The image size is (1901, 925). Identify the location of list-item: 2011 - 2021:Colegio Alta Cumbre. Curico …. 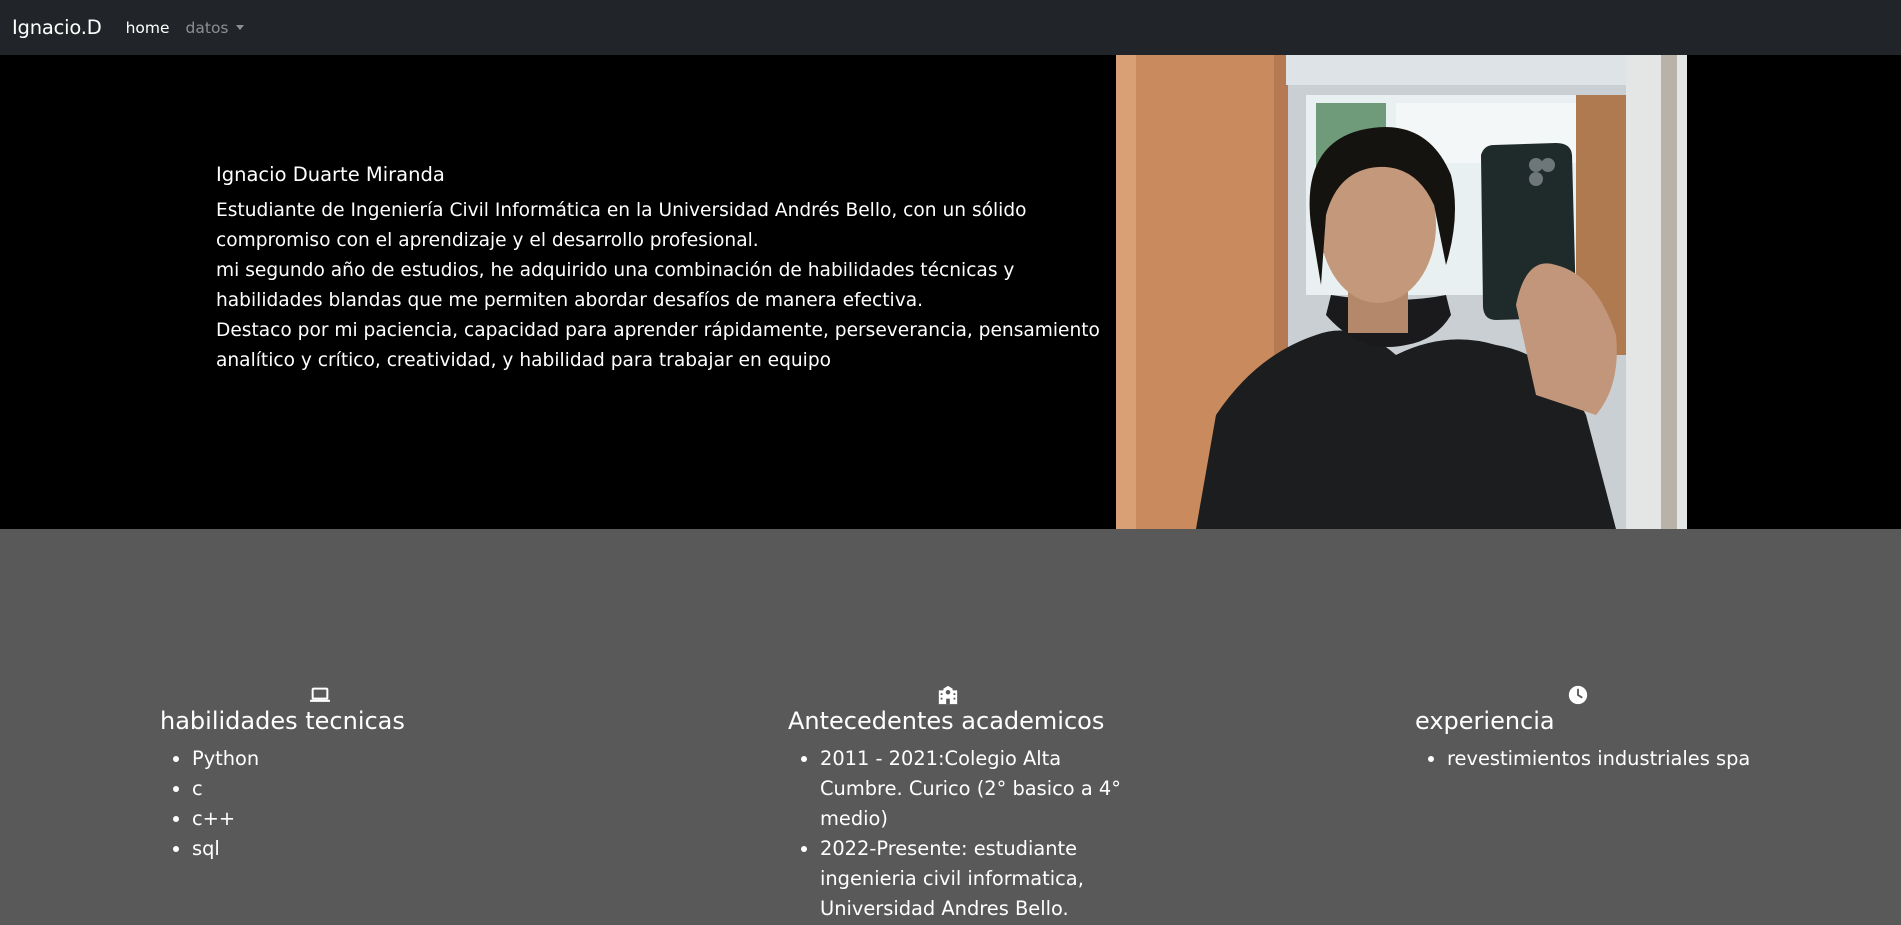
(975, 789).